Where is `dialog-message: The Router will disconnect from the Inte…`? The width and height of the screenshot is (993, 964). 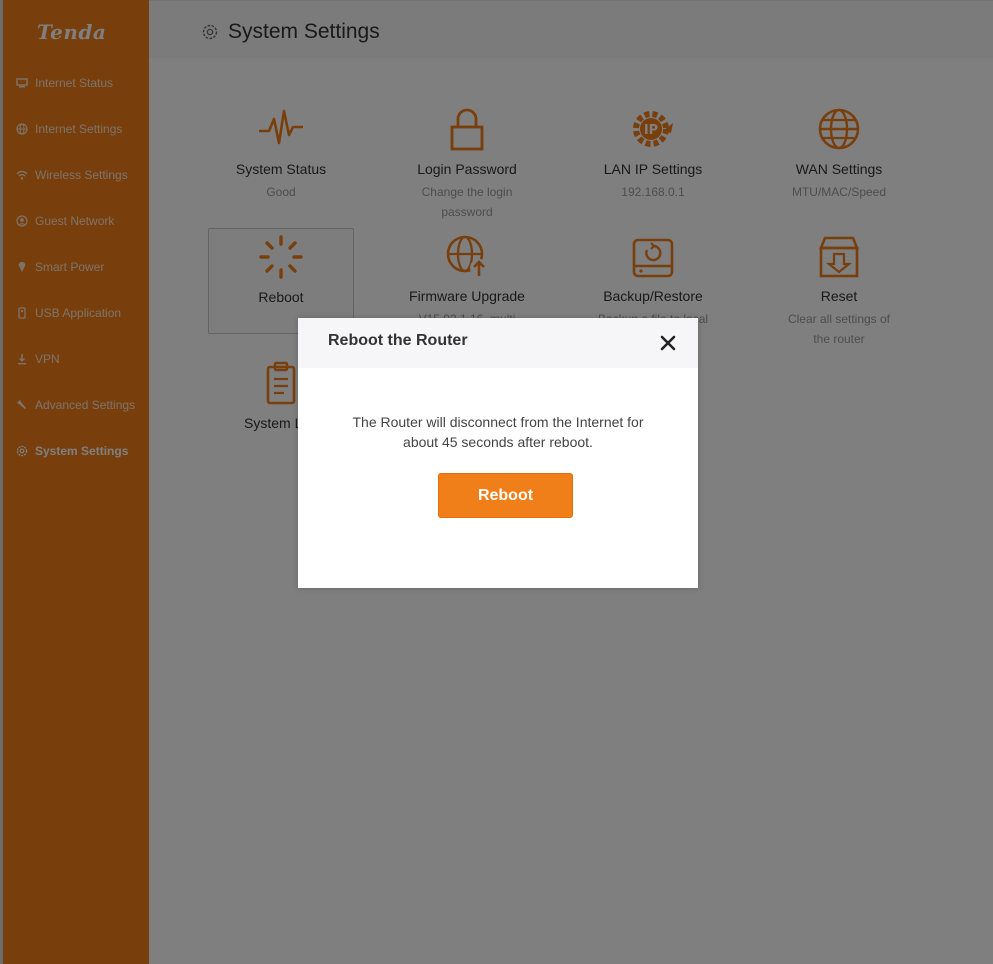 dialog-message: The Router will disconnect from the Inte… is located at coordinates (498, 432).